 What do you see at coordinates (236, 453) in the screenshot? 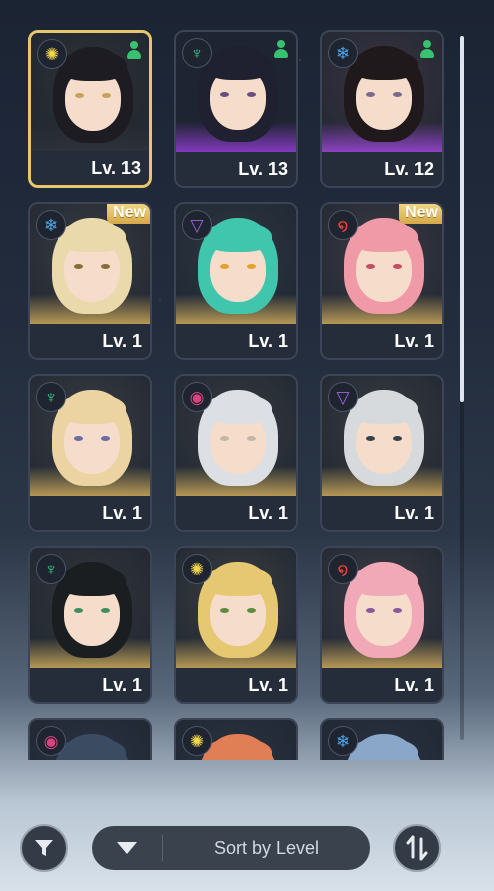
I see `character-card: ◉ Lv. 1` at bounding box center [236, 453].